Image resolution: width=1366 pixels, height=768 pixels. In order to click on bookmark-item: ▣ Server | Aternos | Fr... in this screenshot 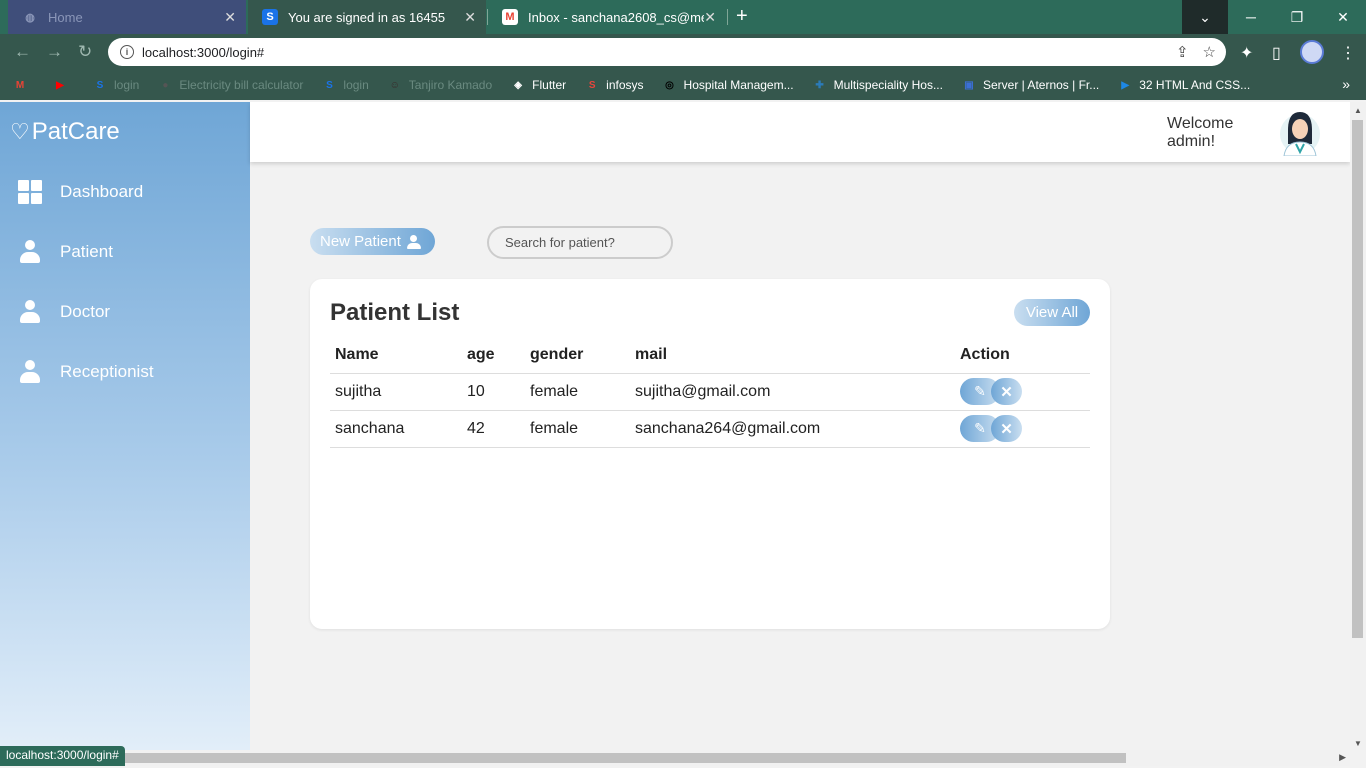, I will do `click(1030, 85)`.